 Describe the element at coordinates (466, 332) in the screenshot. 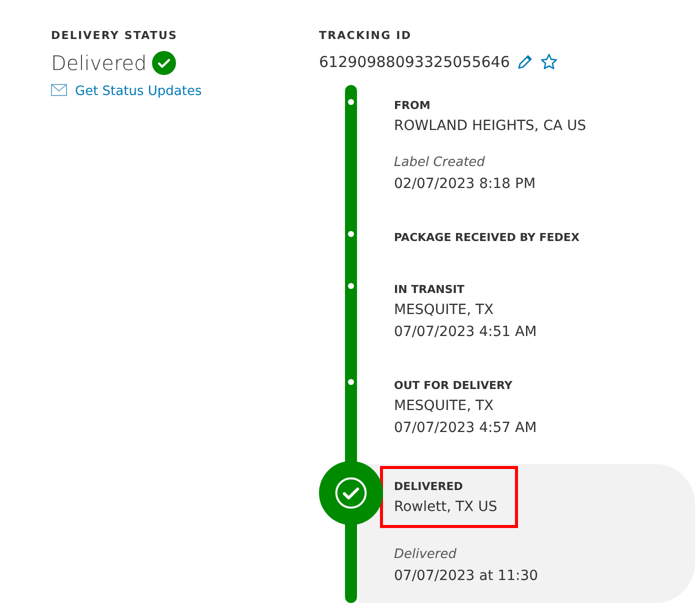

I see `event-date: 07/07/2023 4:51 AM` at that location.